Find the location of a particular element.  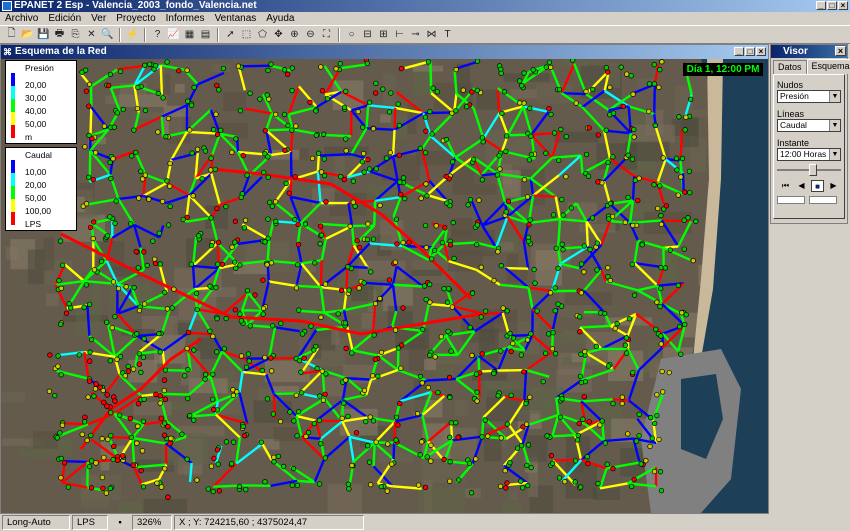

label-icon: T is located at coordinates (447, 34).